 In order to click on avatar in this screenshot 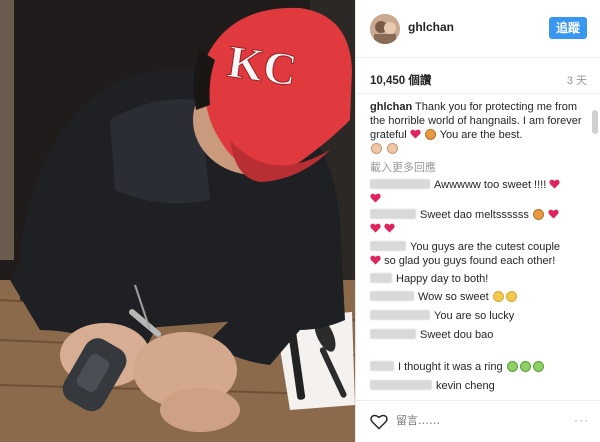, I will do `click(385, 29)`.